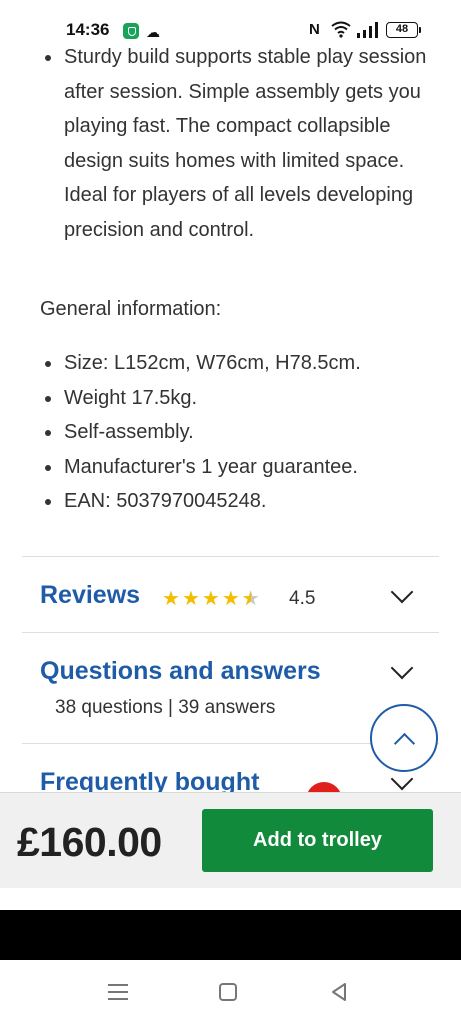 The image size is (461, 1024). What do you see at coordinates (89, 842) in the screenshot?
I see `price: £160.00` at bounding box center [89, 842].